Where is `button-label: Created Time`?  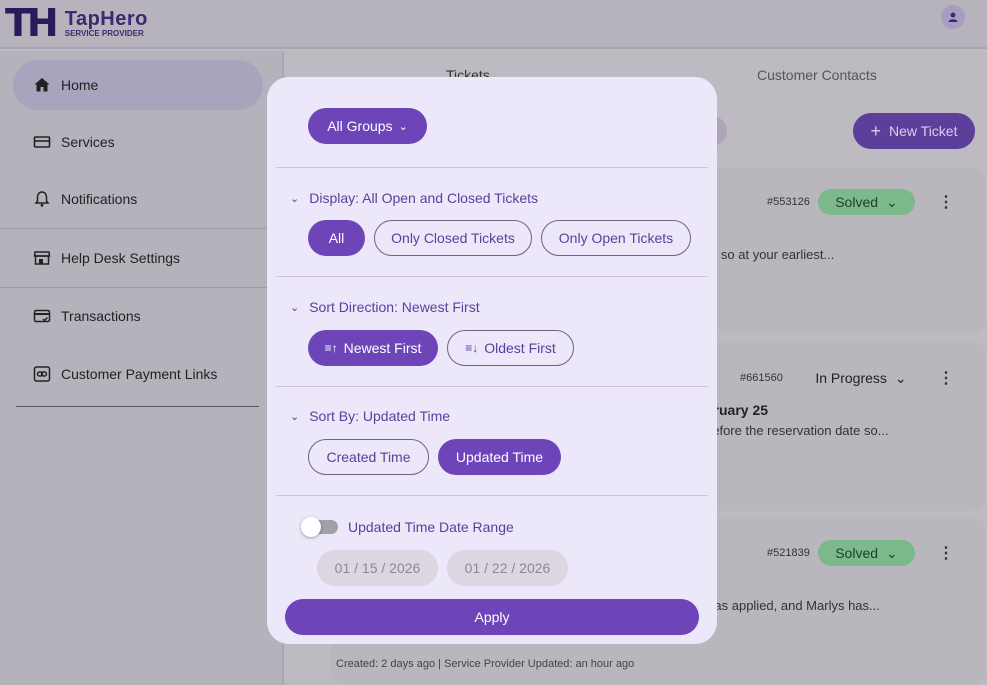 button-label: Created Time is located at coordinates (368, 457).